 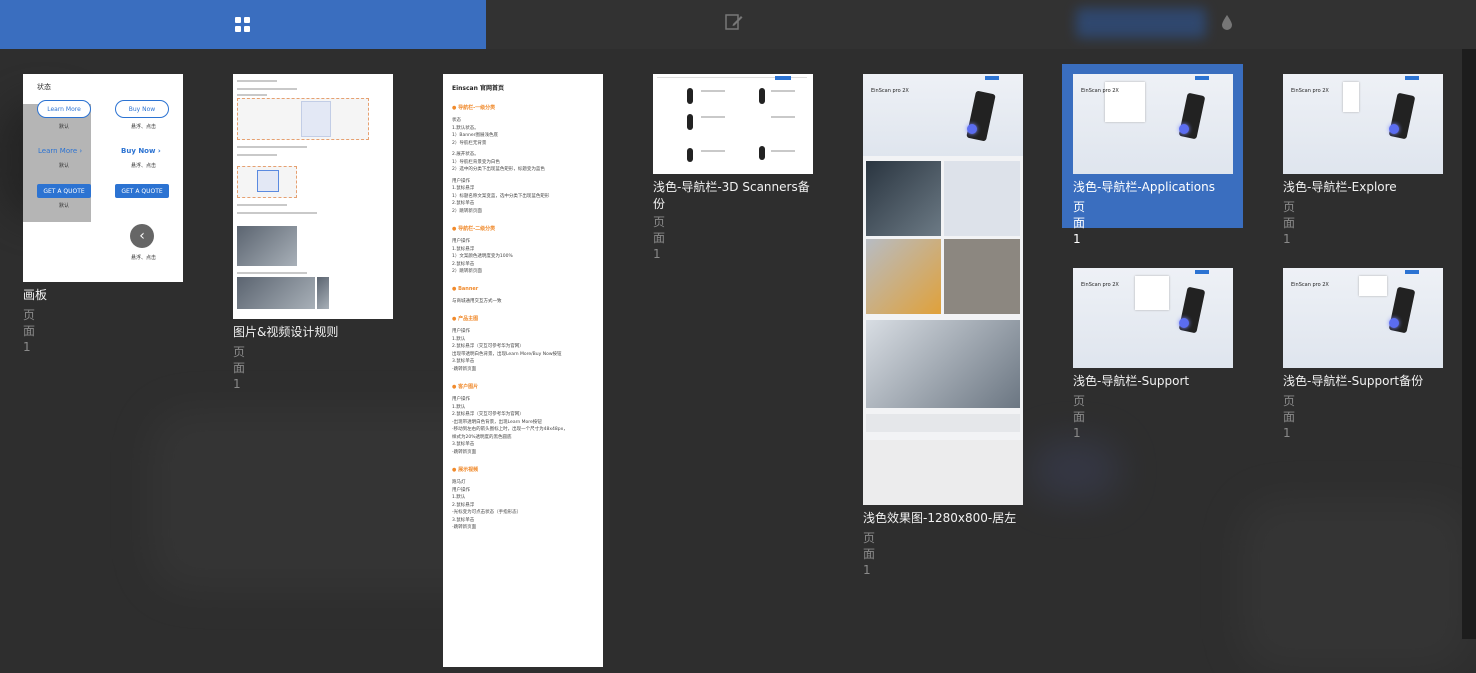 What do you see at coordinates (1141, 23) in the screenshot?
I see `blurred-button` at bounding box center [1141, 23].